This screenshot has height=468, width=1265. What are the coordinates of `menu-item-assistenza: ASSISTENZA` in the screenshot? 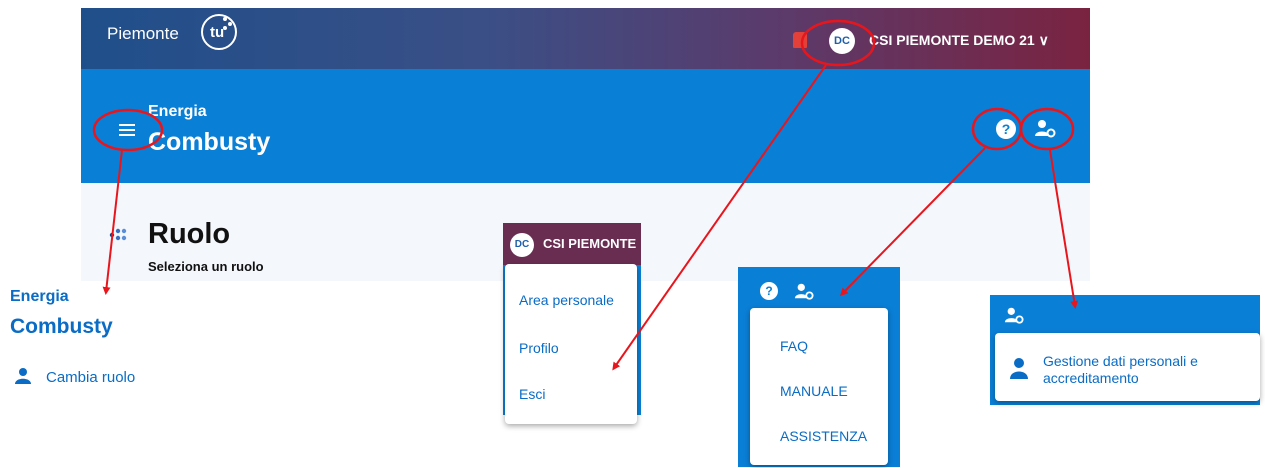 It's located at (823, 436).